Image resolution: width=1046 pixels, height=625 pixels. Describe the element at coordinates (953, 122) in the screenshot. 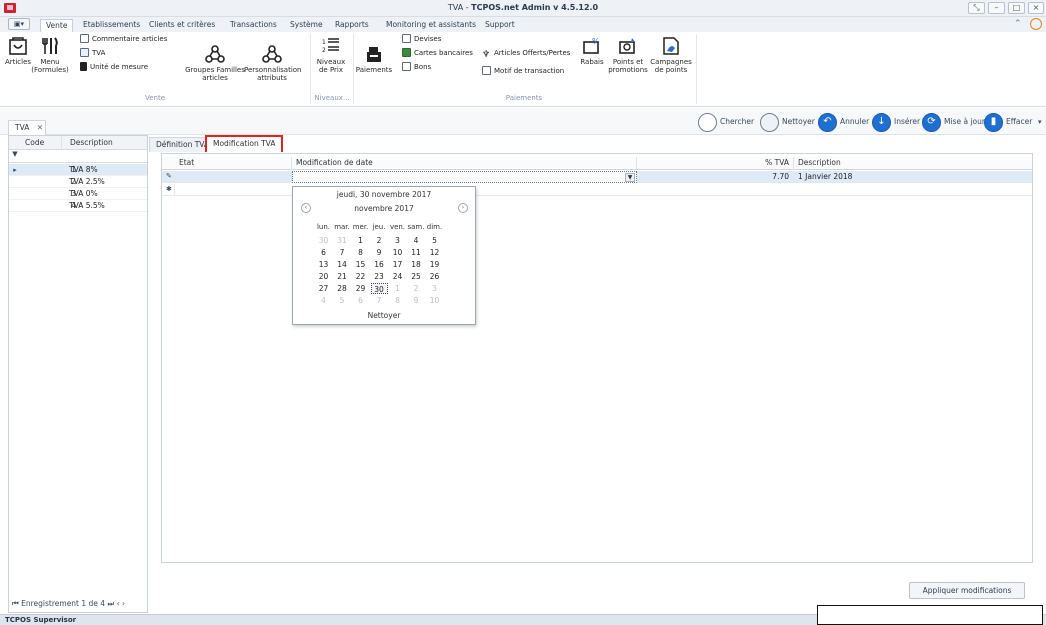

I see `mise-a-jour-button: ⟳ Mise à jour` at that location.